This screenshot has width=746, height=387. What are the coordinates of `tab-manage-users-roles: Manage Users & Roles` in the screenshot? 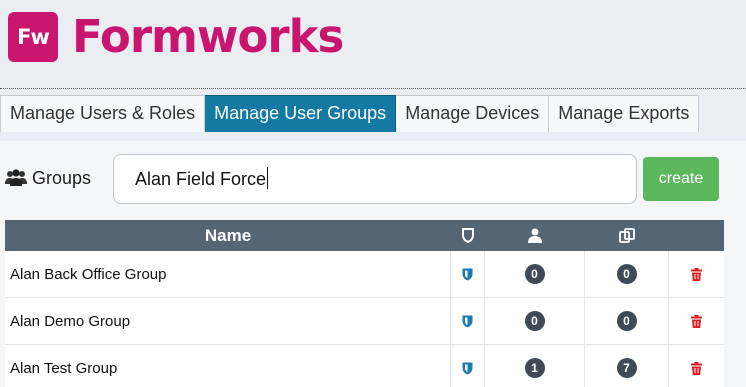 It's located at (103, 113).